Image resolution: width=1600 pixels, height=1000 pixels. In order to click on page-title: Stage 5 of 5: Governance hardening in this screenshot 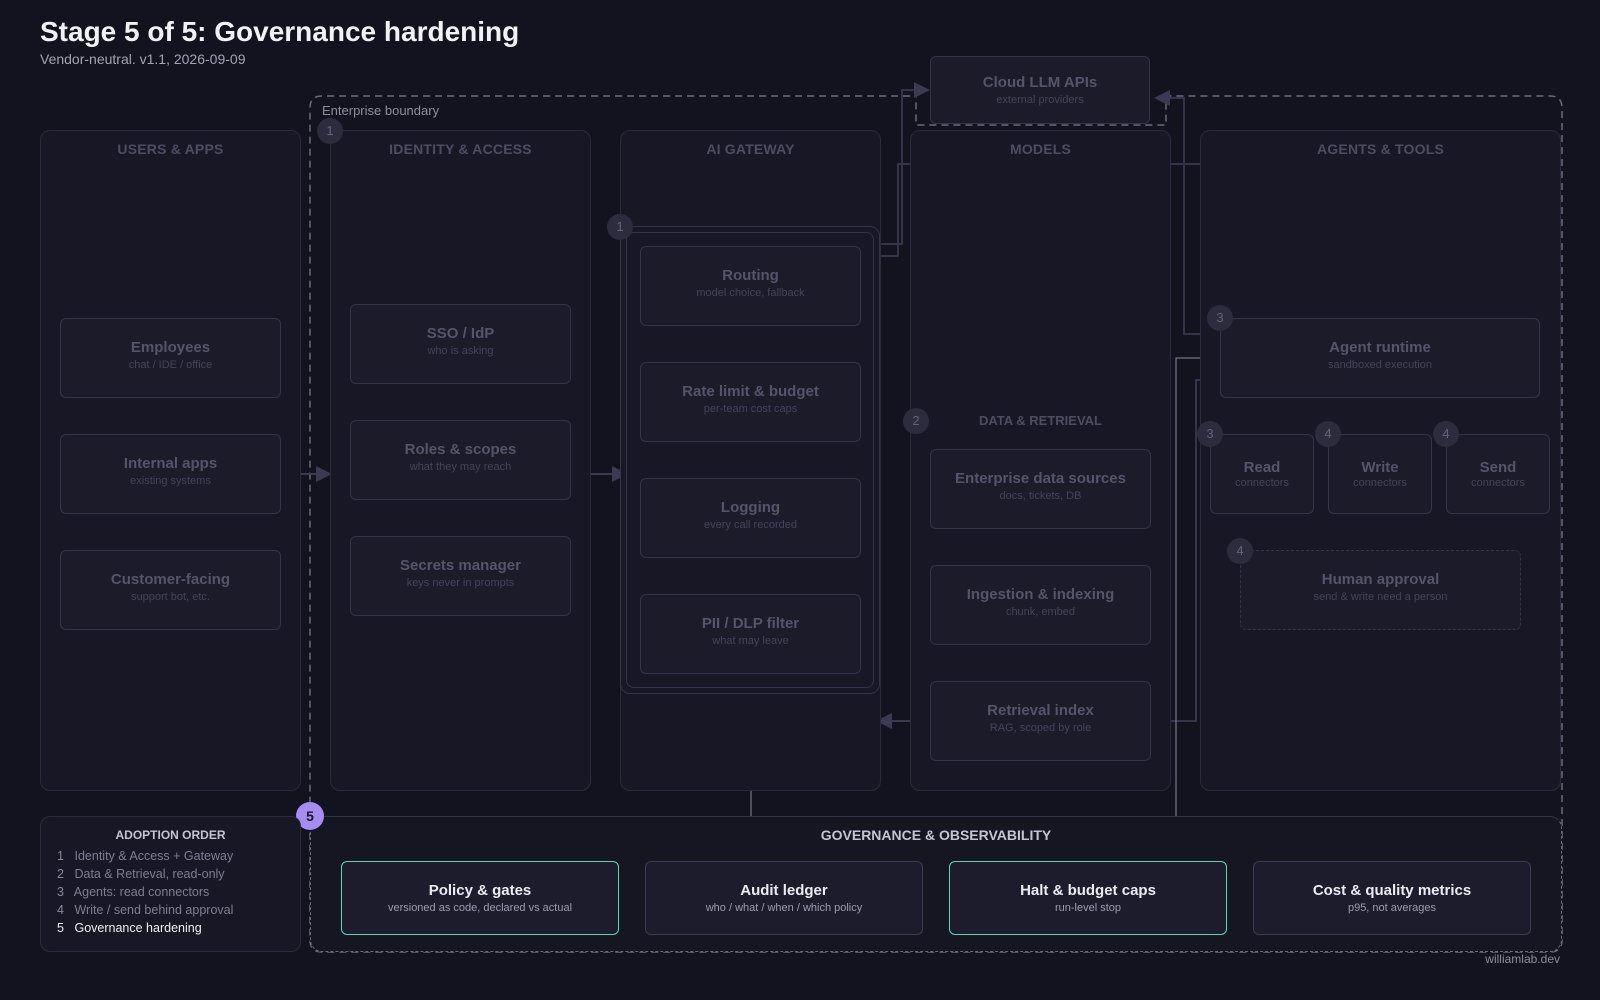, I will do `click(280, 31)`.